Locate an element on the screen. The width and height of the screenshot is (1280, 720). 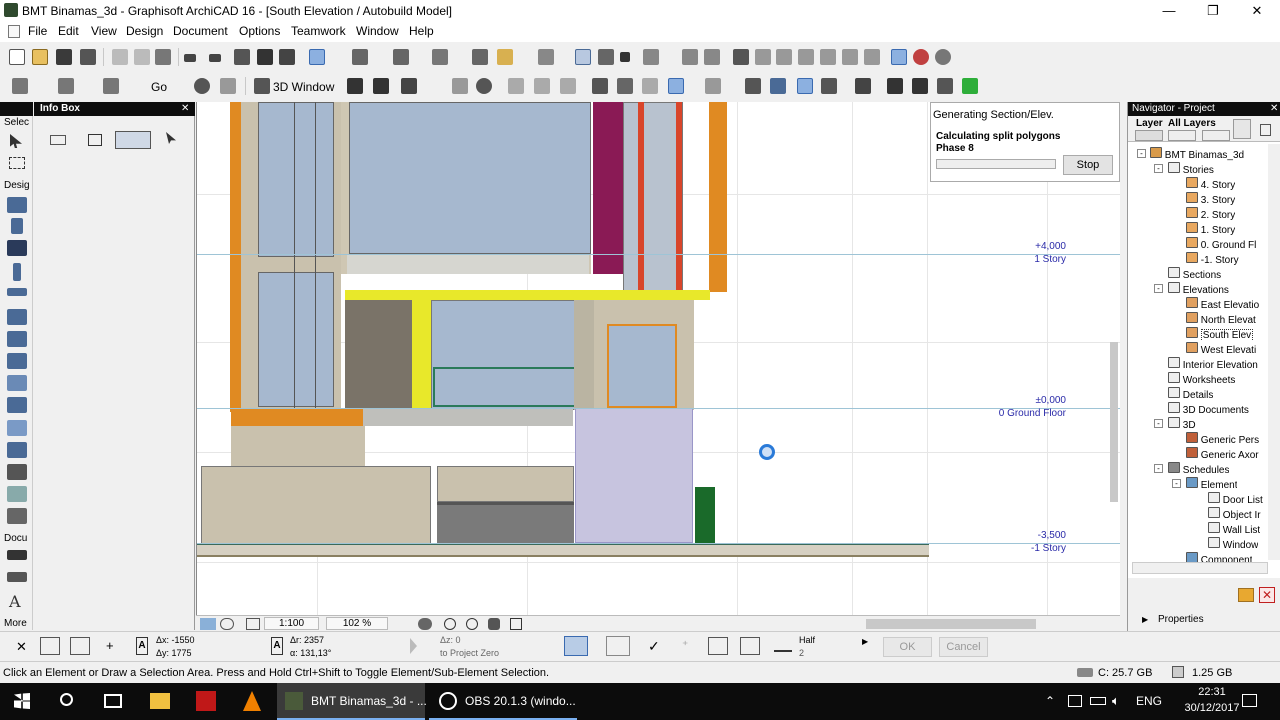
search-icon is located at coordinates (66, 699).